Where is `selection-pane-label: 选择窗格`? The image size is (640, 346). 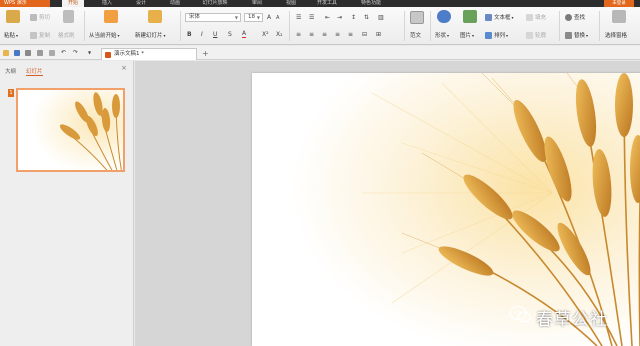
selection-pane-label: 选择窗格 is located at coordinates (616, 36).